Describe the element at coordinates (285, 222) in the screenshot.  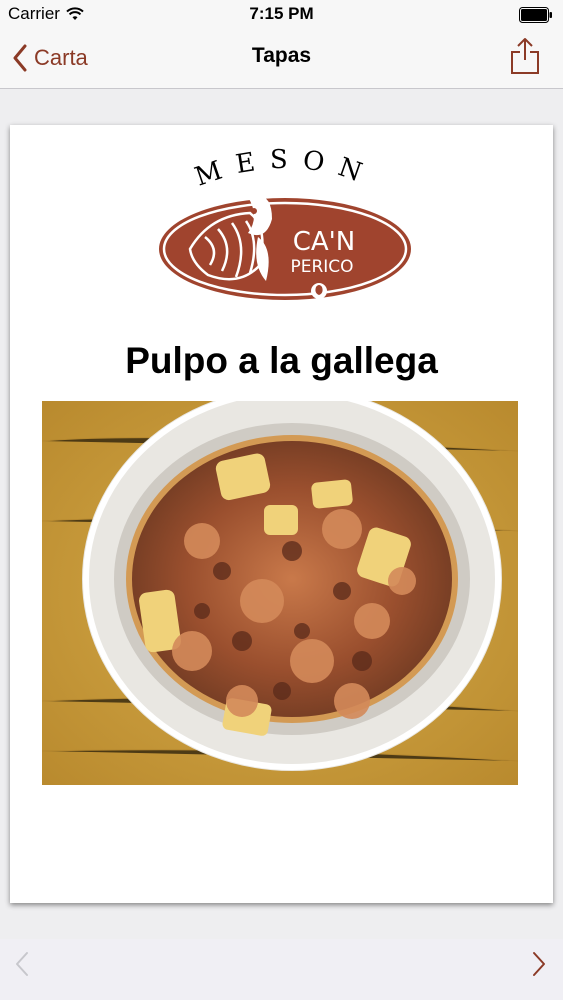
I see `restaurant-logo: MESON CA'N PERICO` at that location.